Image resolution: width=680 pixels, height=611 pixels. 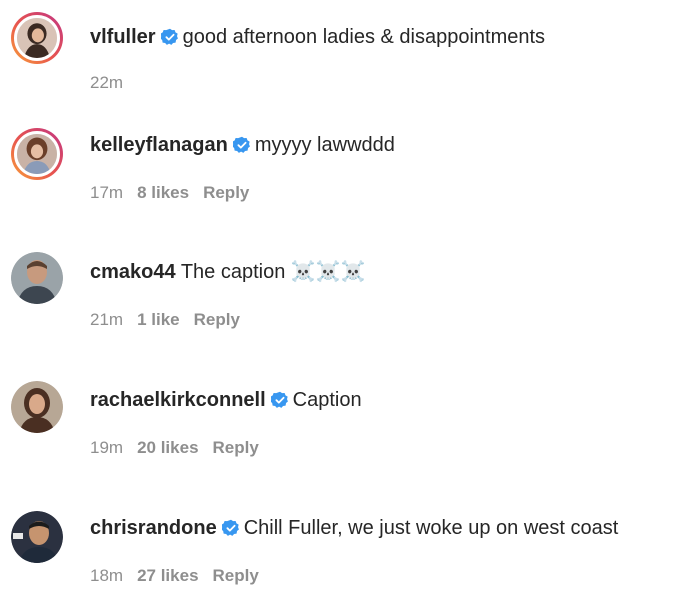 I want to click on likes-count-button: 8 likes, so click(x=163, y=192).